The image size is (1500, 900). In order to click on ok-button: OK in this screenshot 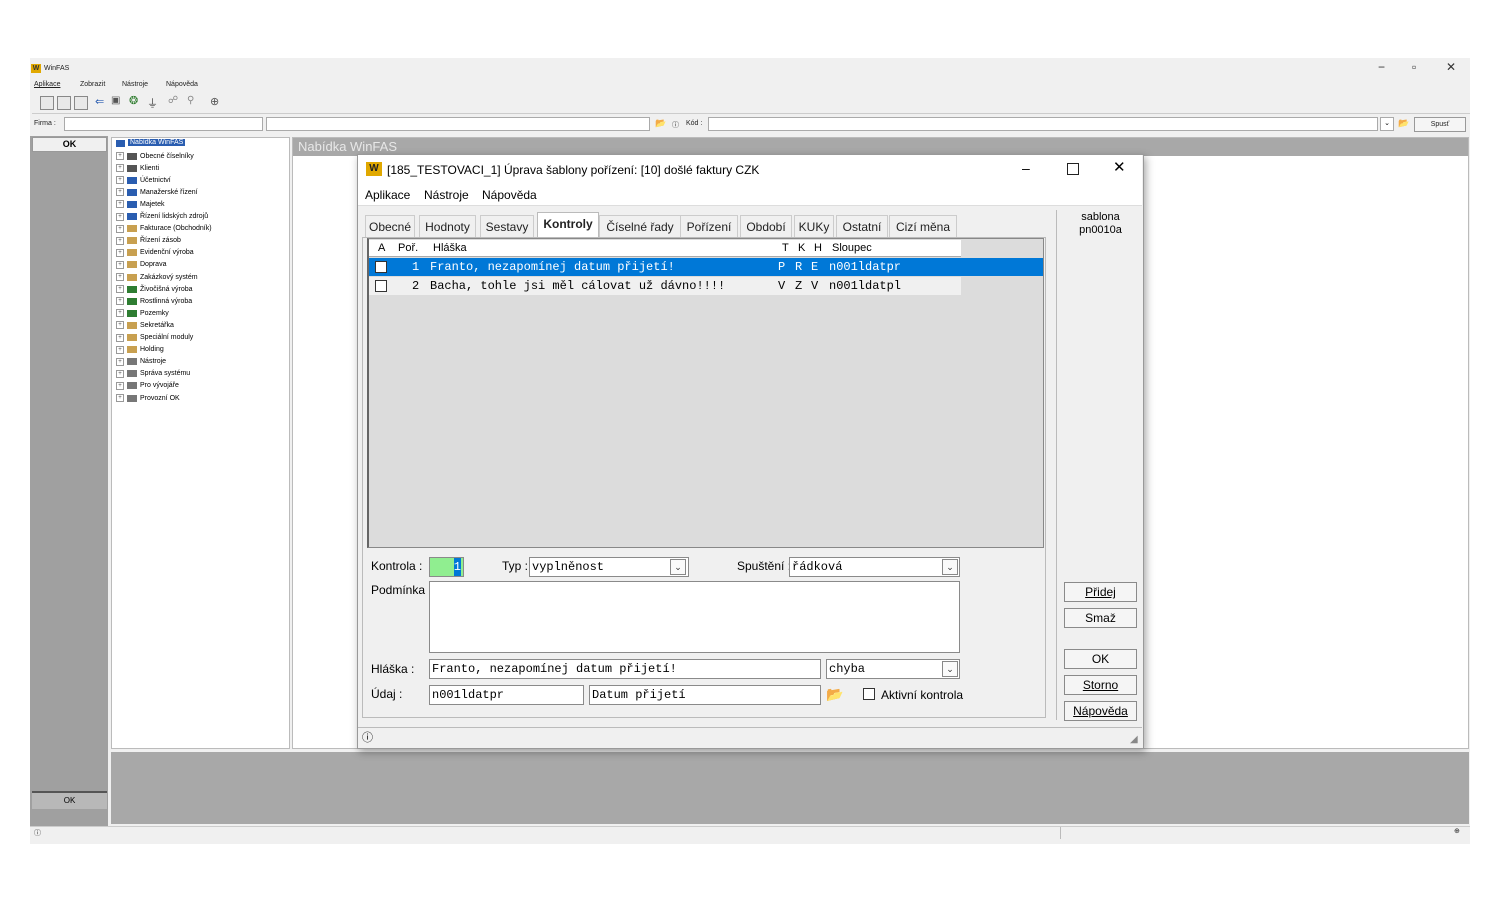, I will do `click(1100, 659)`.